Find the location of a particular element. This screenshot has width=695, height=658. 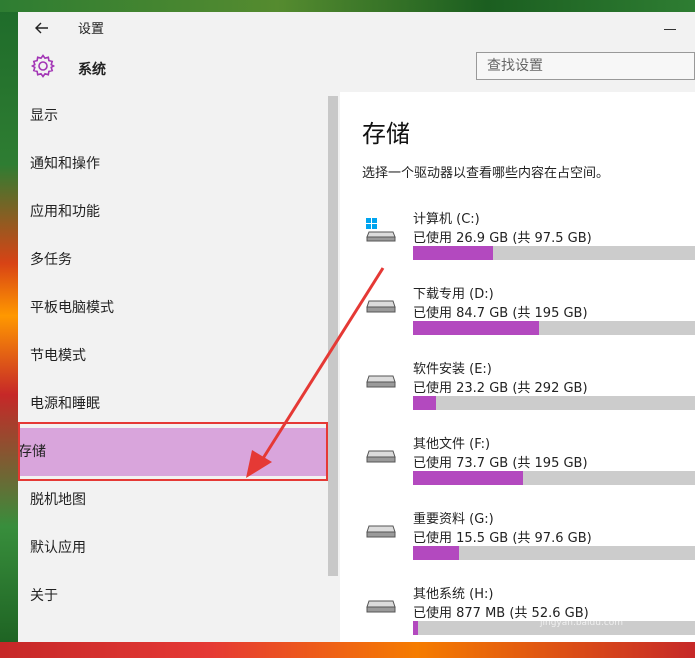

watermark-text: Baidu 经验 is located at coordinates (584, 595).